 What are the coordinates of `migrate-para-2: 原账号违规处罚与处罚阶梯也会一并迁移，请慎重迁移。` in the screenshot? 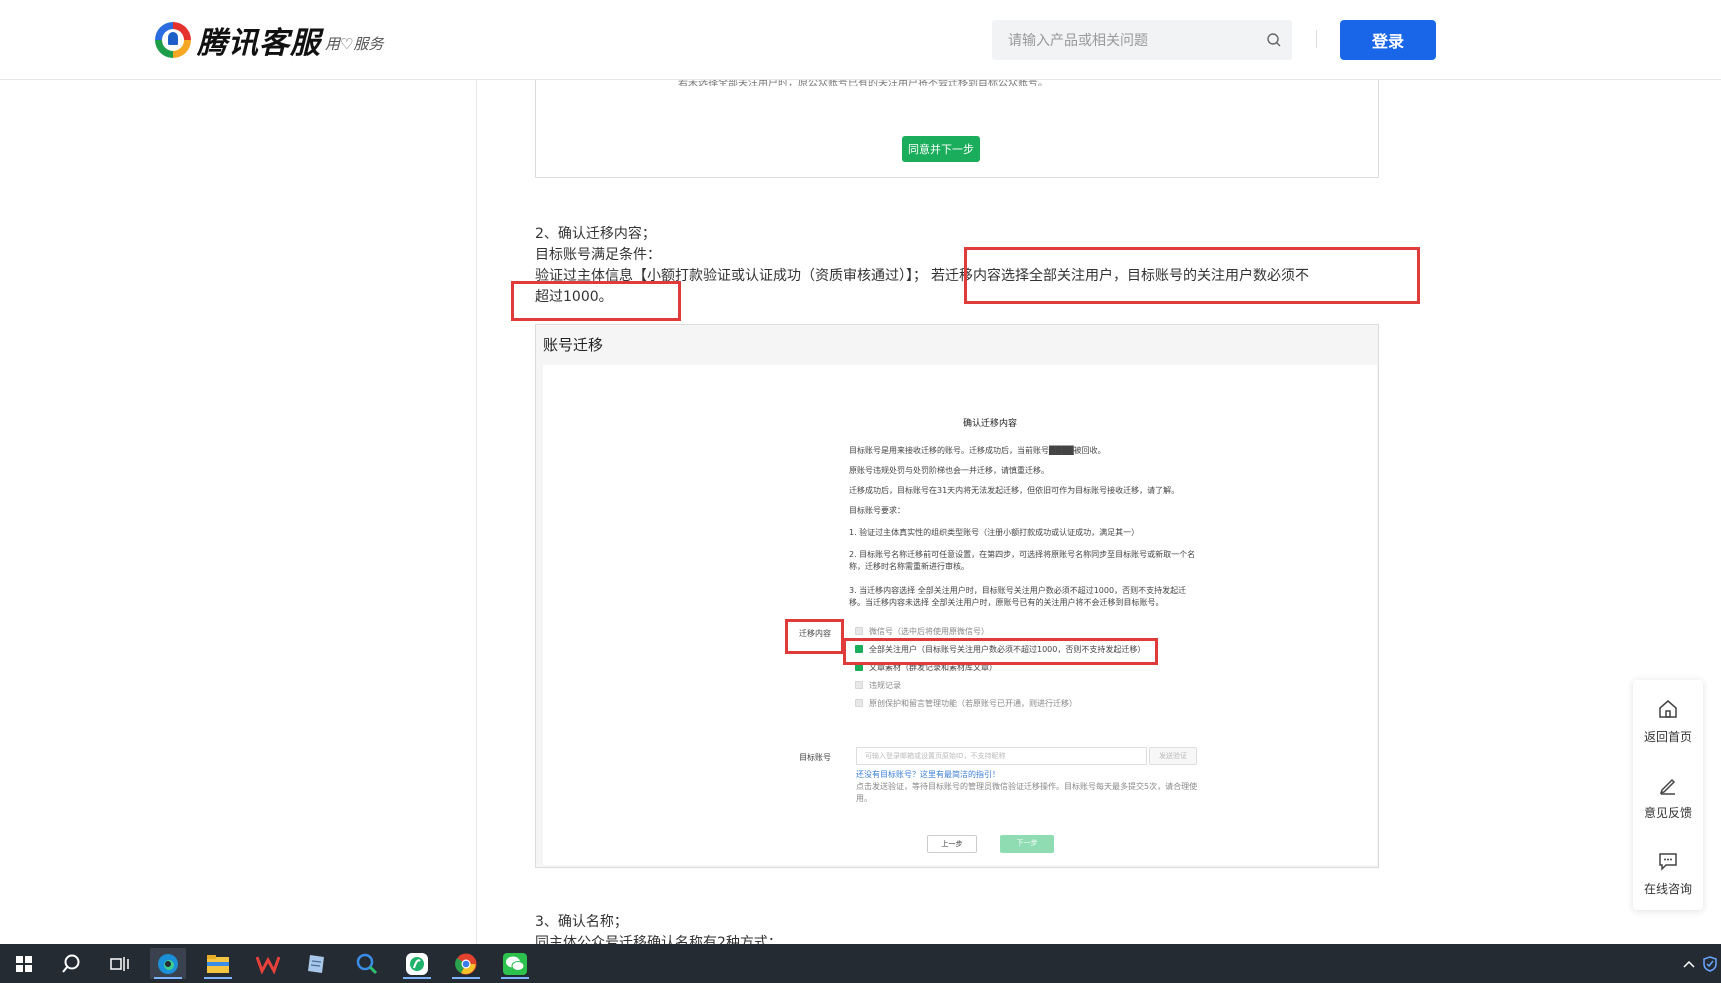 It's located at (949, 470).